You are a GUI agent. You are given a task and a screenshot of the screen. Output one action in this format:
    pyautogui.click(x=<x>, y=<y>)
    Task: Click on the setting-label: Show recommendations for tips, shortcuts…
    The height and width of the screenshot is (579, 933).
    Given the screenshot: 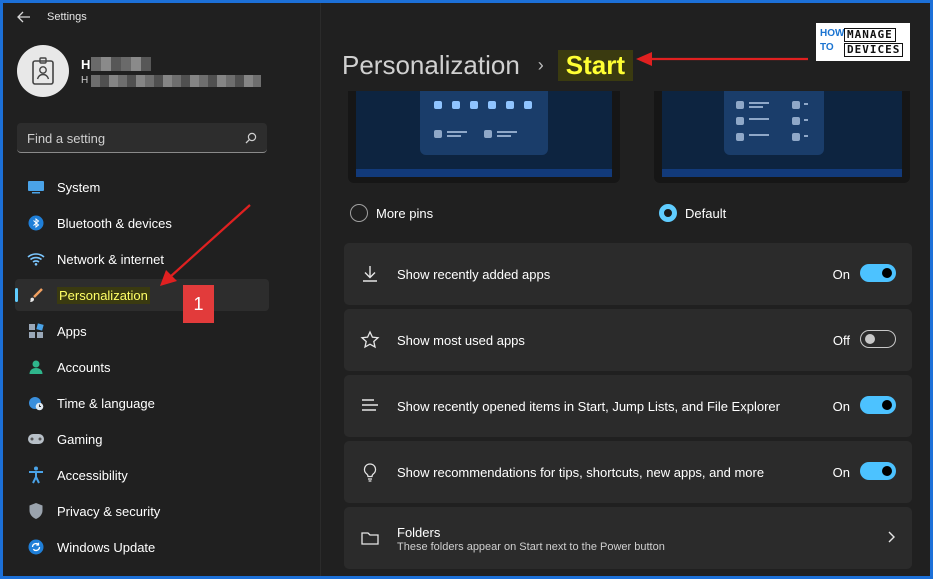 What is the action you would take?
    pyautogui.click(x=581, y=472)
    